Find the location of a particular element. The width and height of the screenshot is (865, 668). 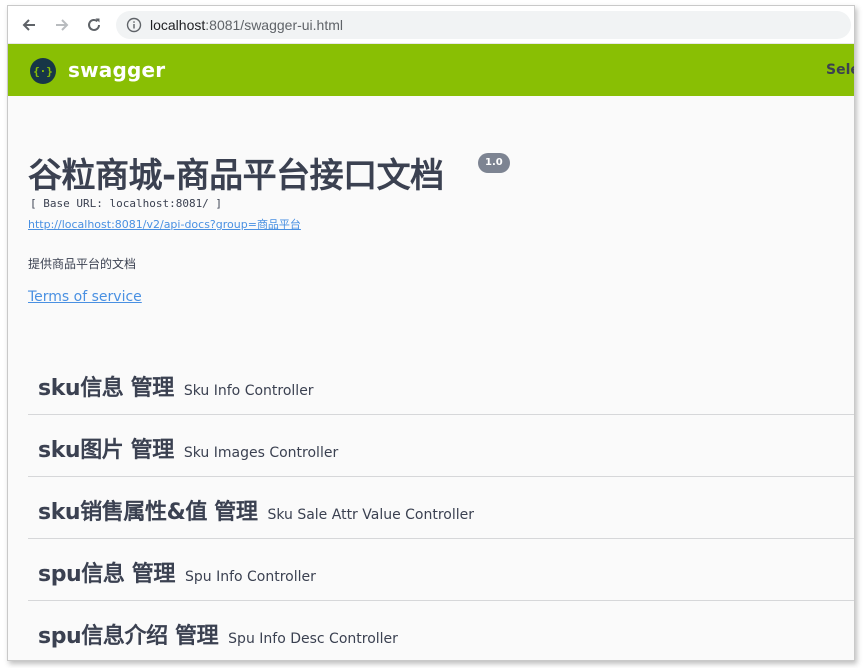

tag-section-spu-info-desc: spu信息介绍 管理 Spu Info Desc Controller is located at coordinates (441, 630).